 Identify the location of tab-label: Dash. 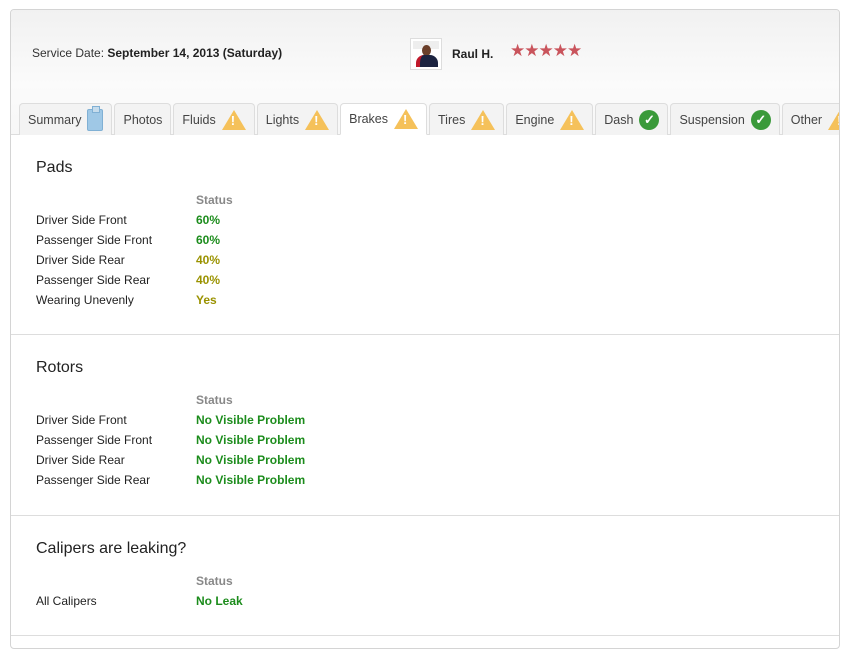
(619, 119).